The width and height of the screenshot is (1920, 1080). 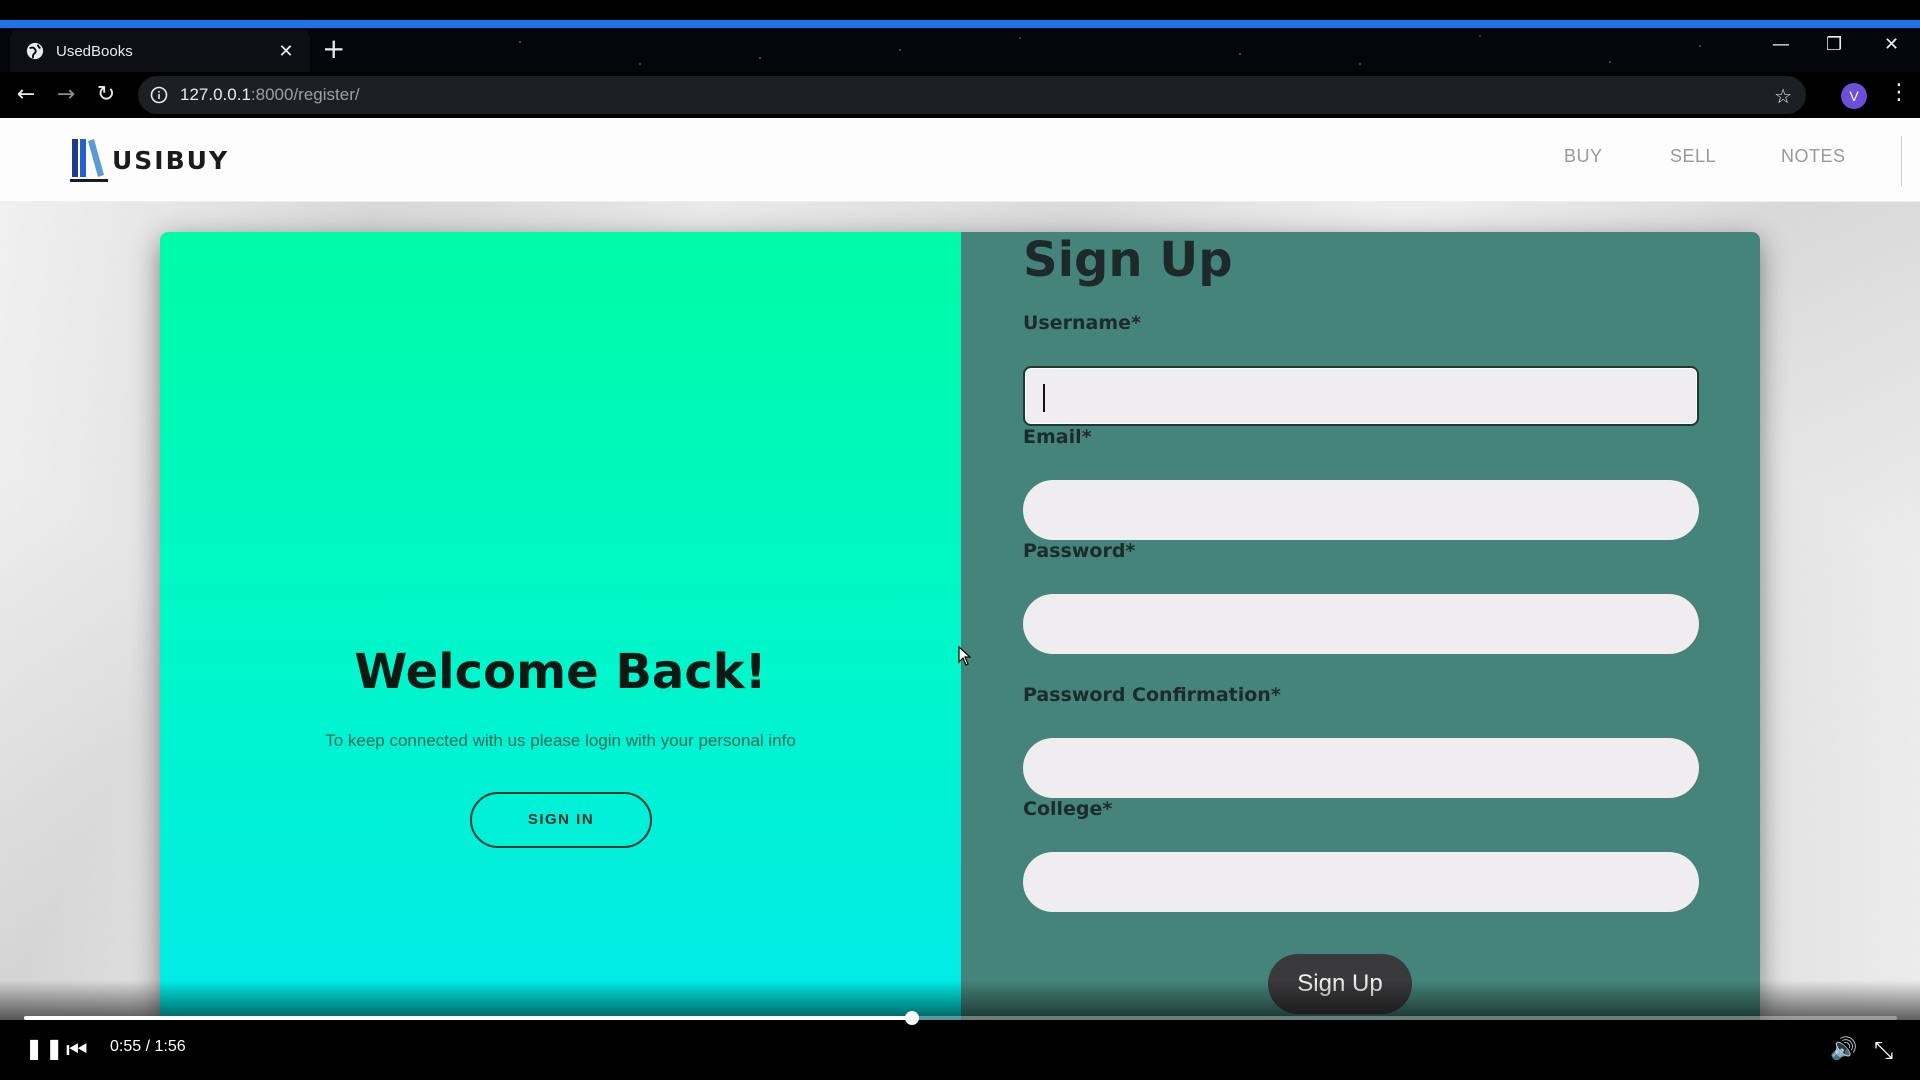 I want to click on browser-menu-icon: ⋮, so click(x=1899, y=92).